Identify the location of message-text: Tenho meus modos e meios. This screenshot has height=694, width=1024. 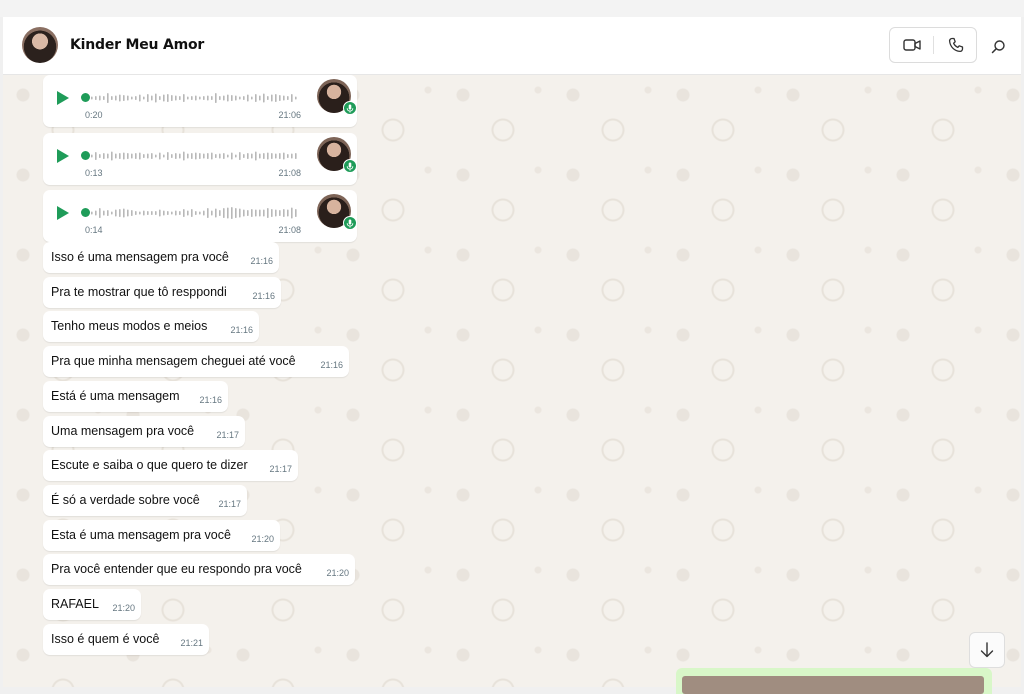
(129, 326).